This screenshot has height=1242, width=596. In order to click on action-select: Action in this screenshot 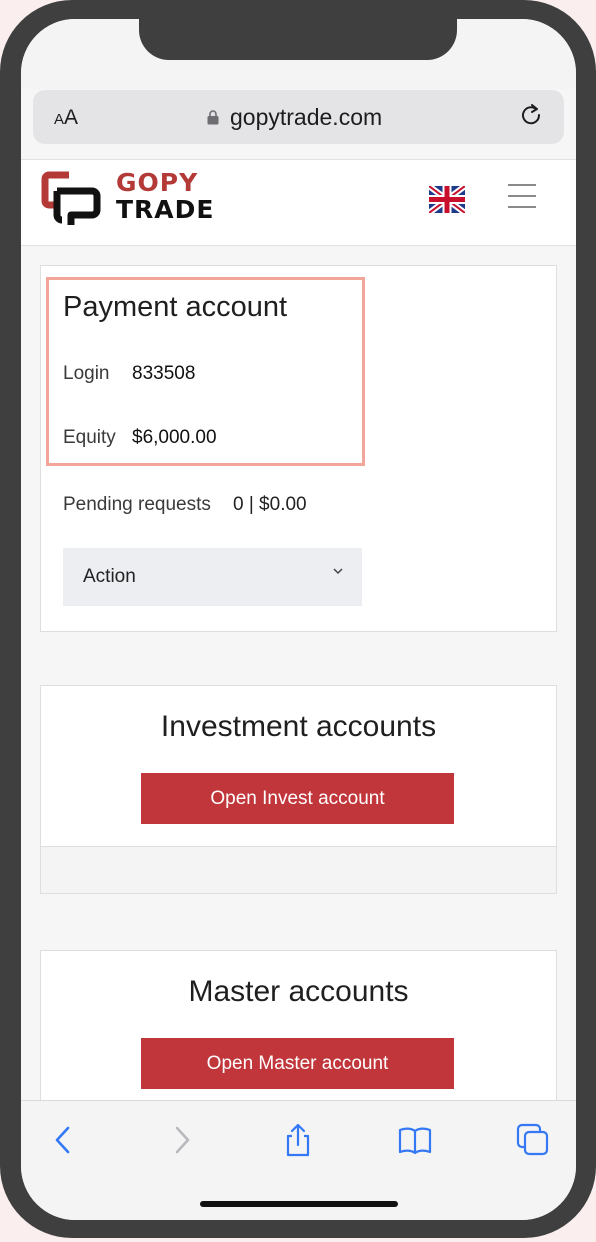, I will do `click(212, 577)`.